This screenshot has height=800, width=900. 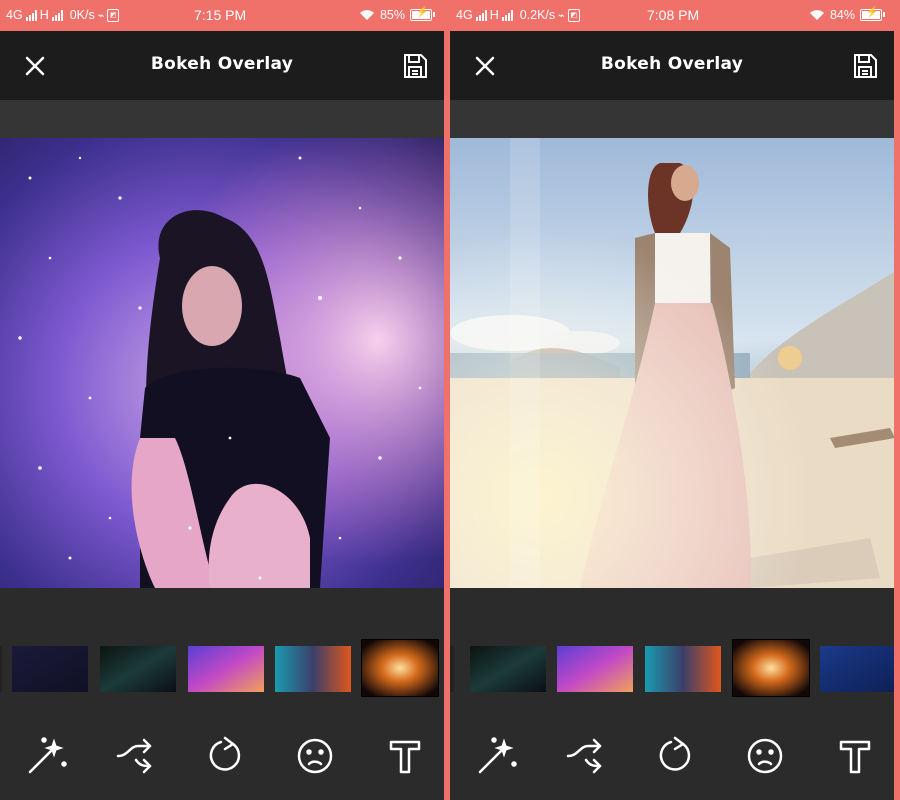 What do you see at coordinates (842, 15) in the screenshot?
I see `battery-level: 84%` at bounding box center [842, 15].